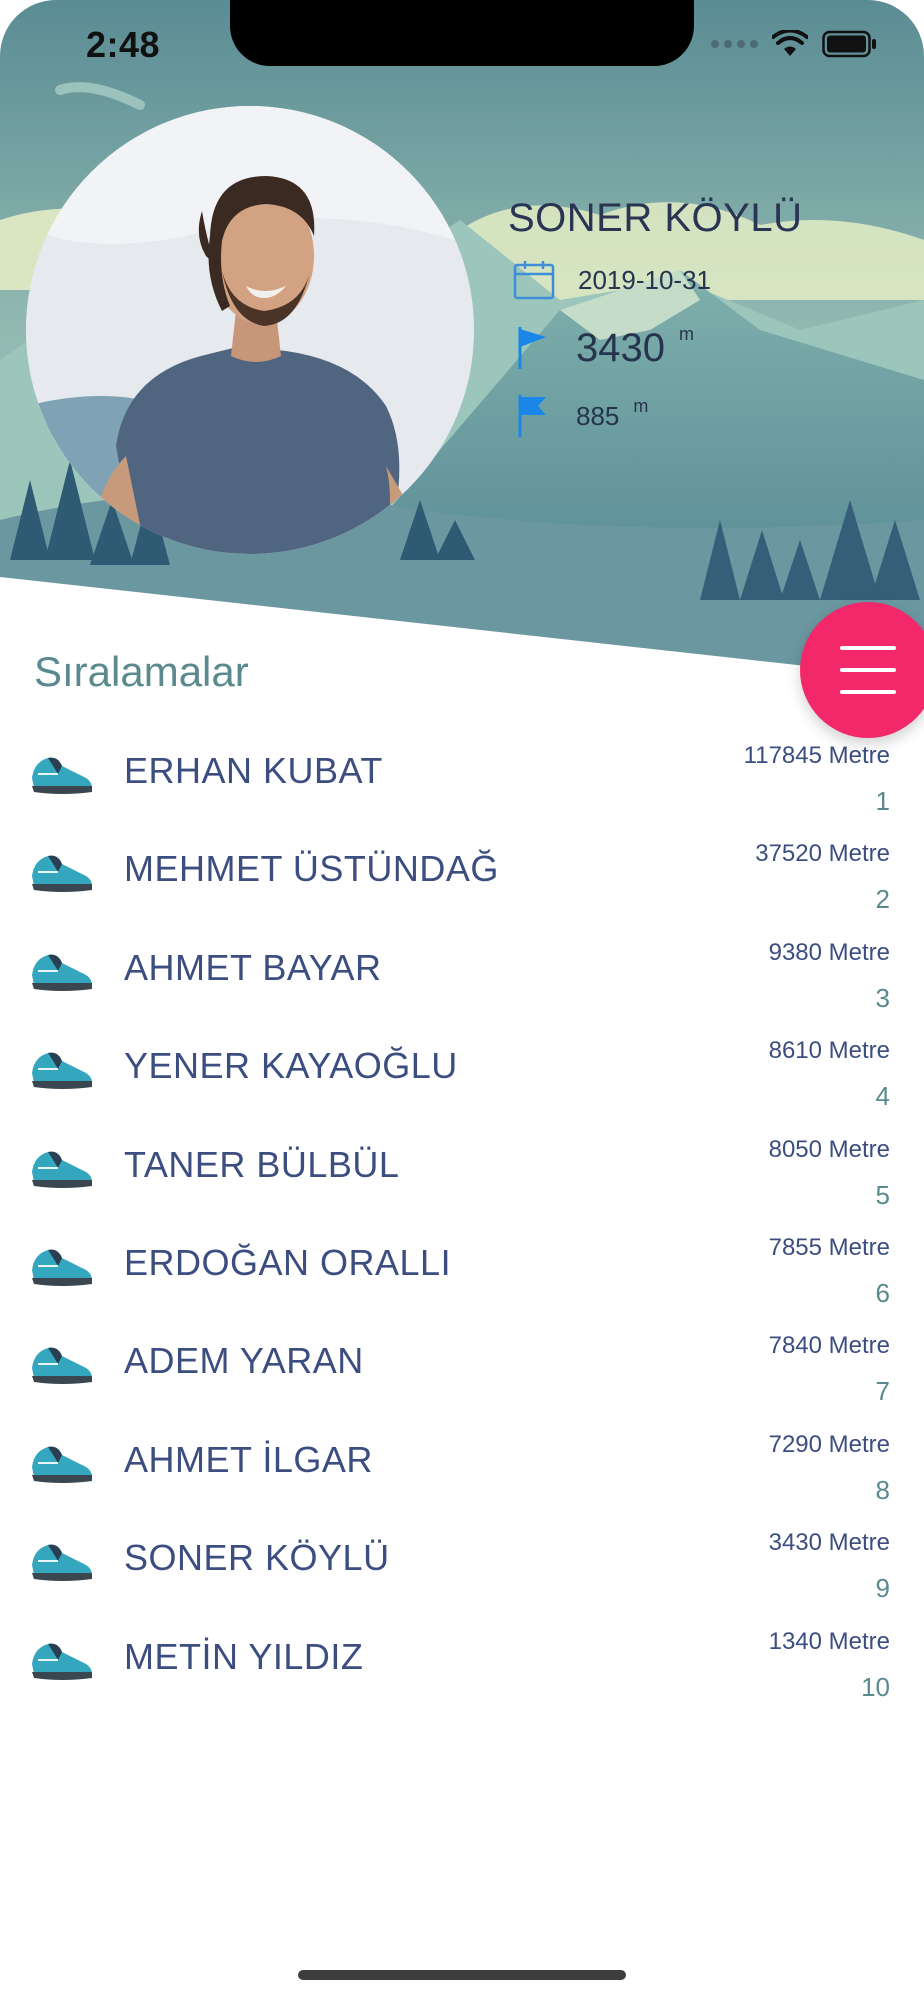  What do you see at coordinates (882, 1194) in the screenshot?
I see `ranking-position: 5` at bounding box center [882, 1194].